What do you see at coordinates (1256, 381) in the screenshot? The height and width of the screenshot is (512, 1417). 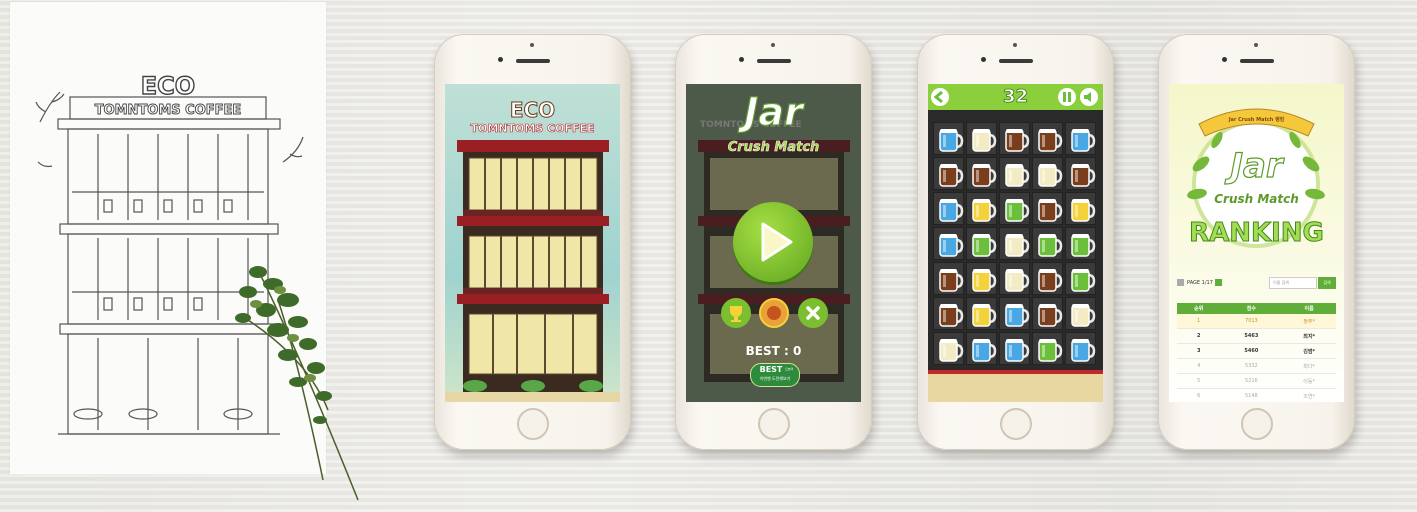 I see `ranking-row: 5 5216 이동*` at bounding box center [1256, 381].